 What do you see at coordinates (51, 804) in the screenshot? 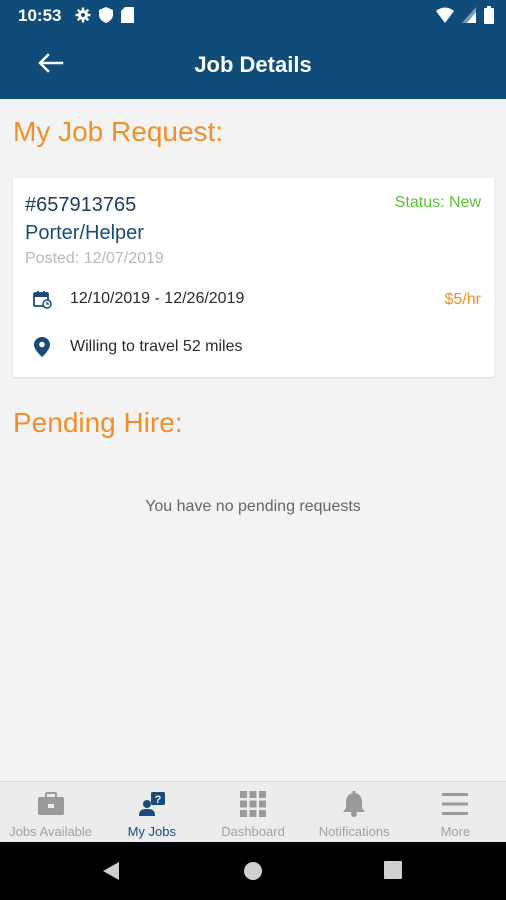
I see `briefcase-icon` at bounding box center [51, 804].